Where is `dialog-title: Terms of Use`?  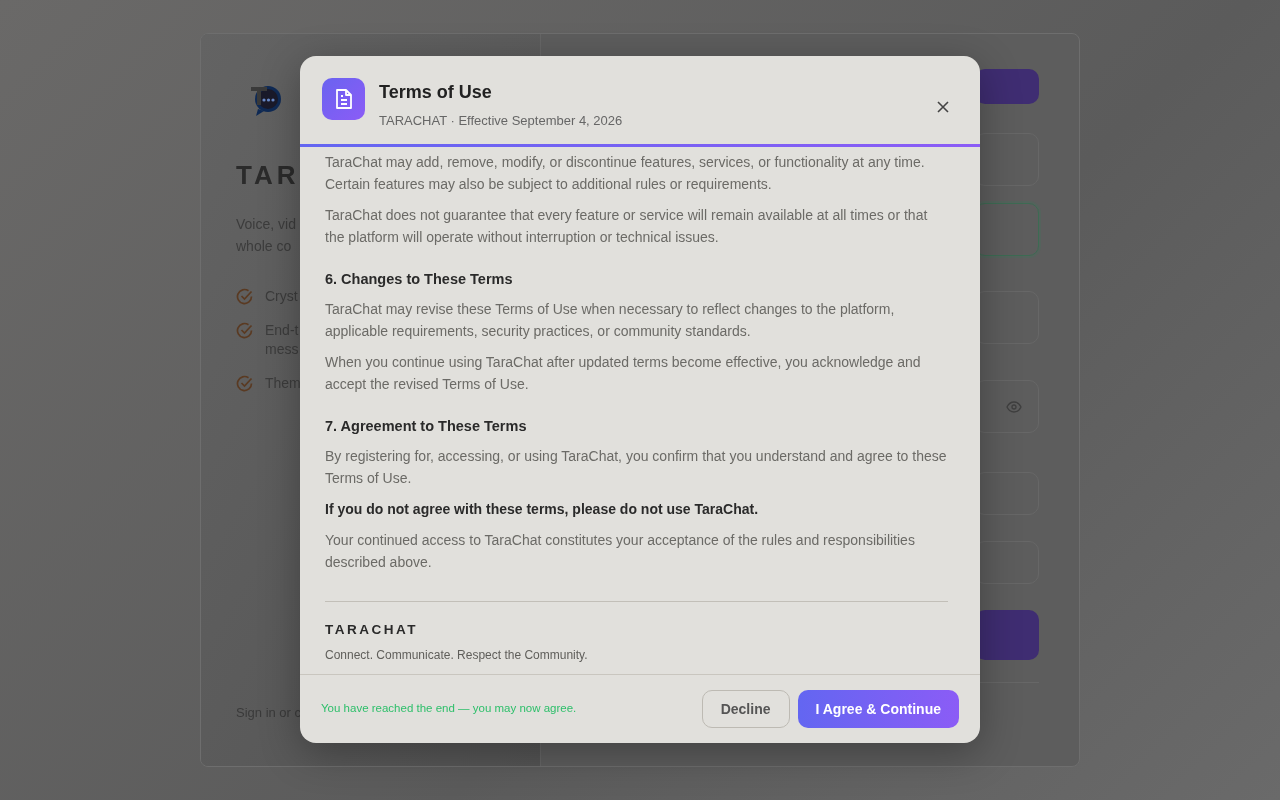
dialog-title: Terms of Use is located at coordinates (435, 92).